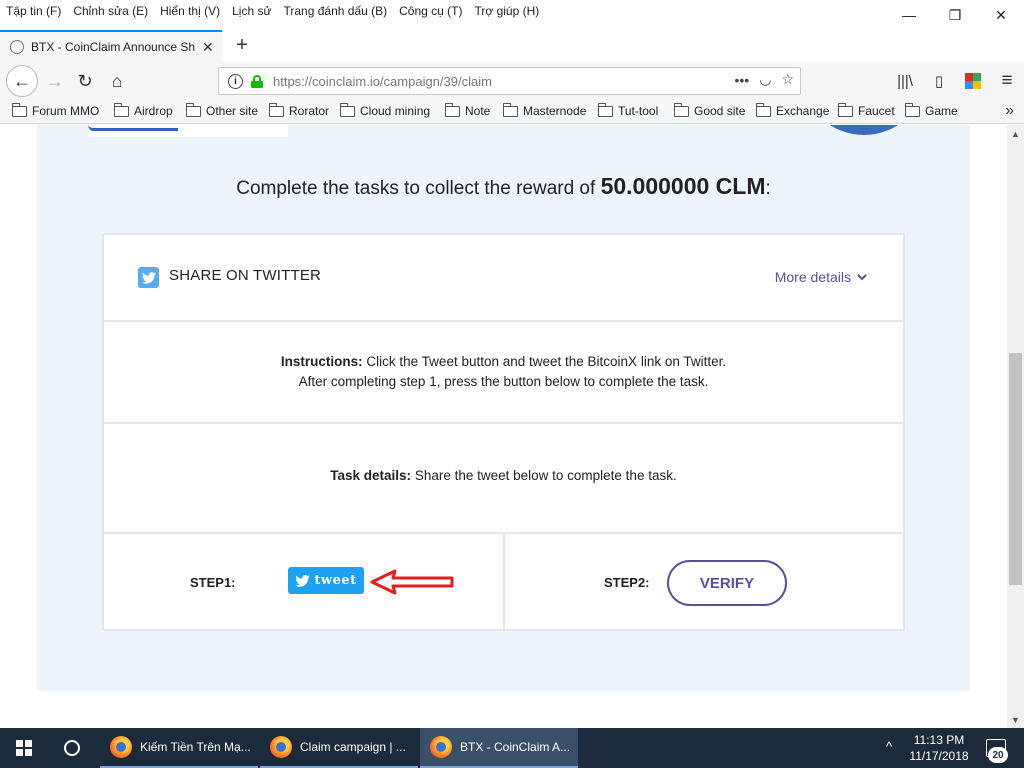  What do you see at coordinates (395, 111) in the screenshot?
I see `bookmark-label: Cloud mining` at bounding box center [395, 111].